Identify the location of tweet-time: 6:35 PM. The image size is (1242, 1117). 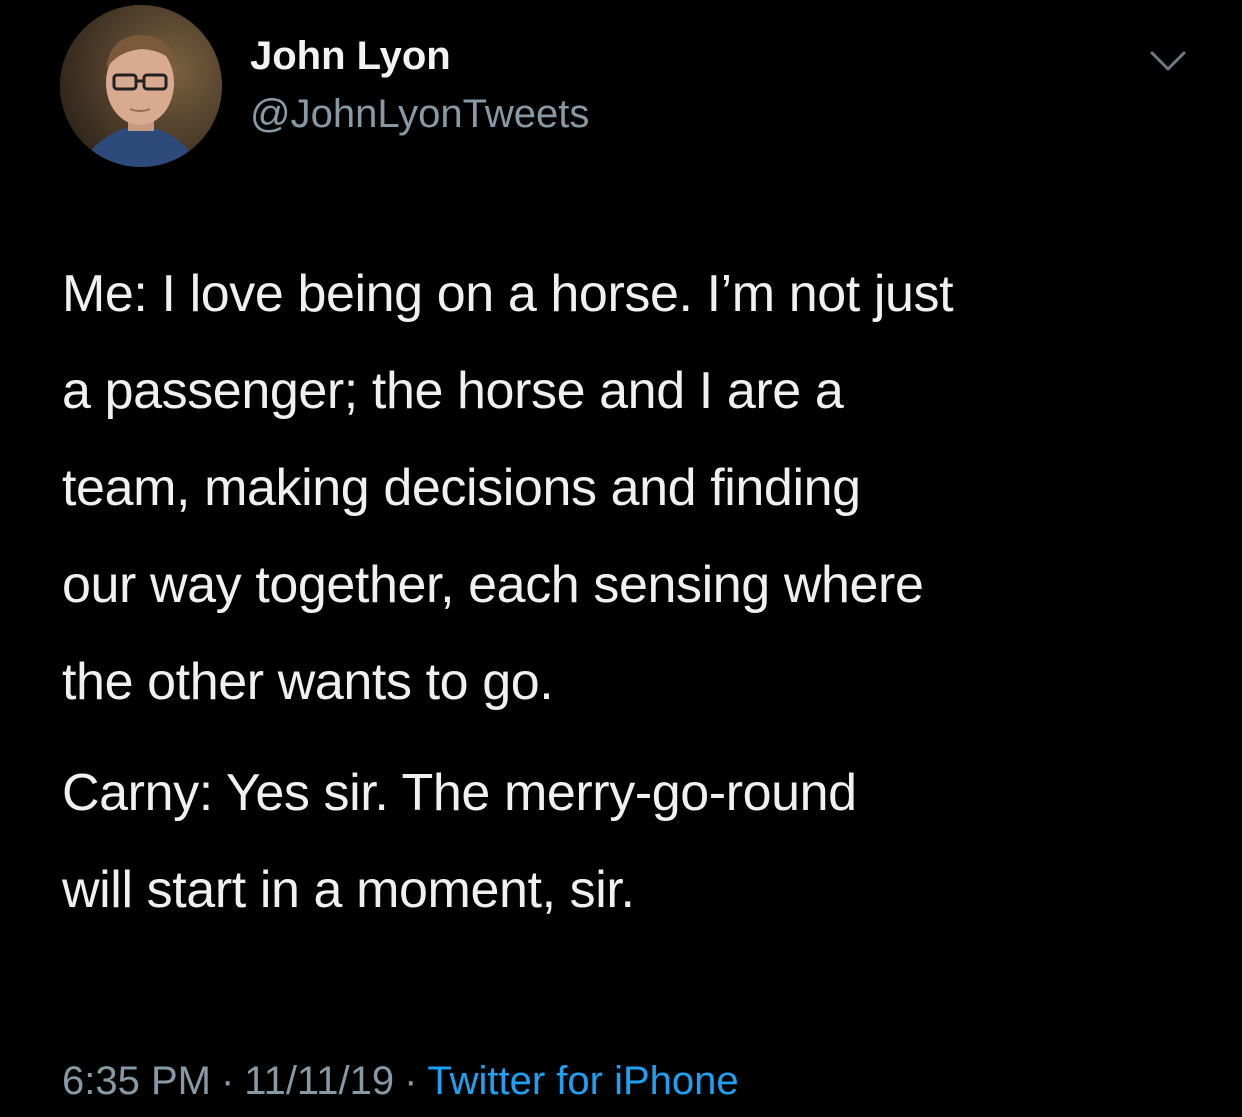
(136, 1081).